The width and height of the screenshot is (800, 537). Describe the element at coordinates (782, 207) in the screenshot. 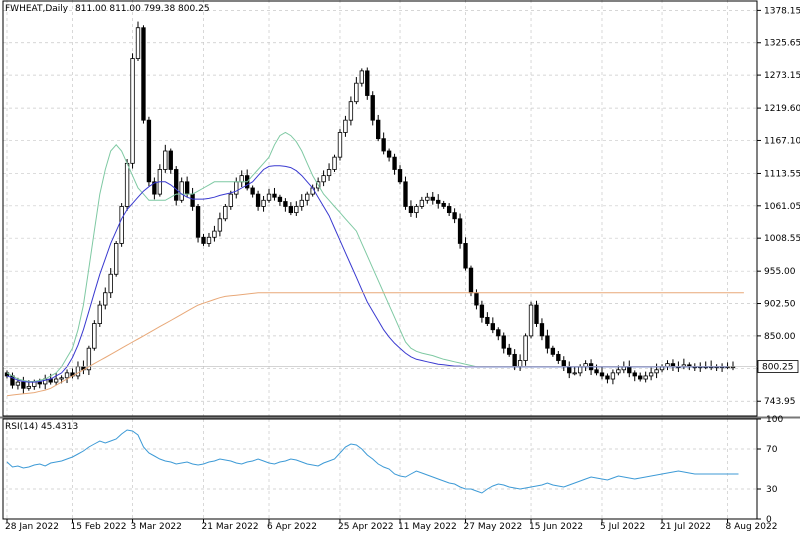

I see `price-axis-label: 1061.05` at that location.